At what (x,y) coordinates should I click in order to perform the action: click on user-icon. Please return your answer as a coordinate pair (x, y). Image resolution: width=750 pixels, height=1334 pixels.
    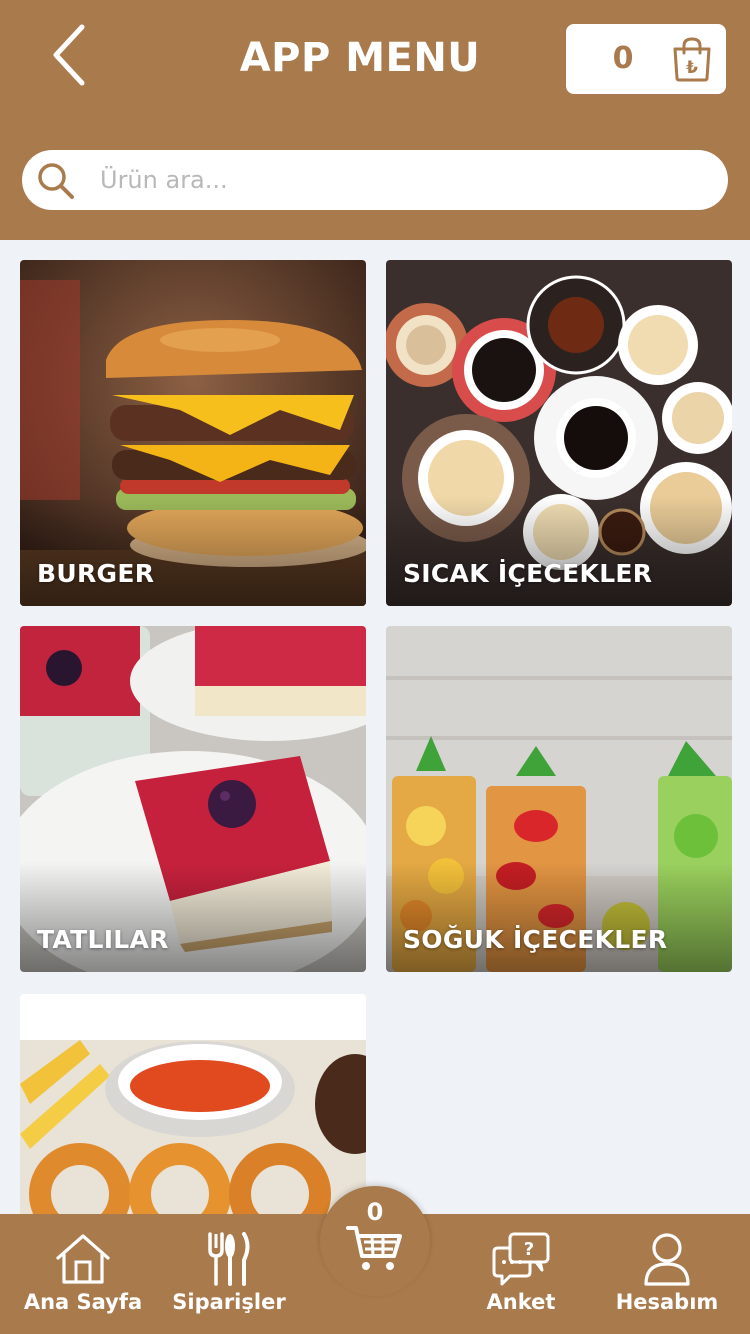
    Looking at the image, I should click on (667, 1259).